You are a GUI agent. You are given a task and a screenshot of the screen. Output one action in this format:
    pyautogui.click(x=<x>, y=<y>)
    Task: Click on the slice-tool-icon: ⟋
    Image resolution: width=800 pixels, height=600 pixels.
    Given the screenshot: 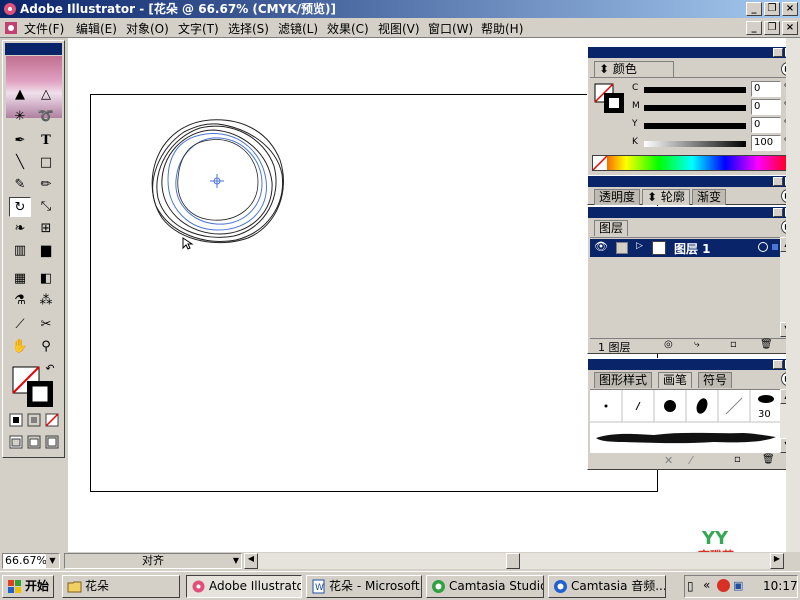 What is the action you would take?
    pyautogui.click(x=20, y=325)
    